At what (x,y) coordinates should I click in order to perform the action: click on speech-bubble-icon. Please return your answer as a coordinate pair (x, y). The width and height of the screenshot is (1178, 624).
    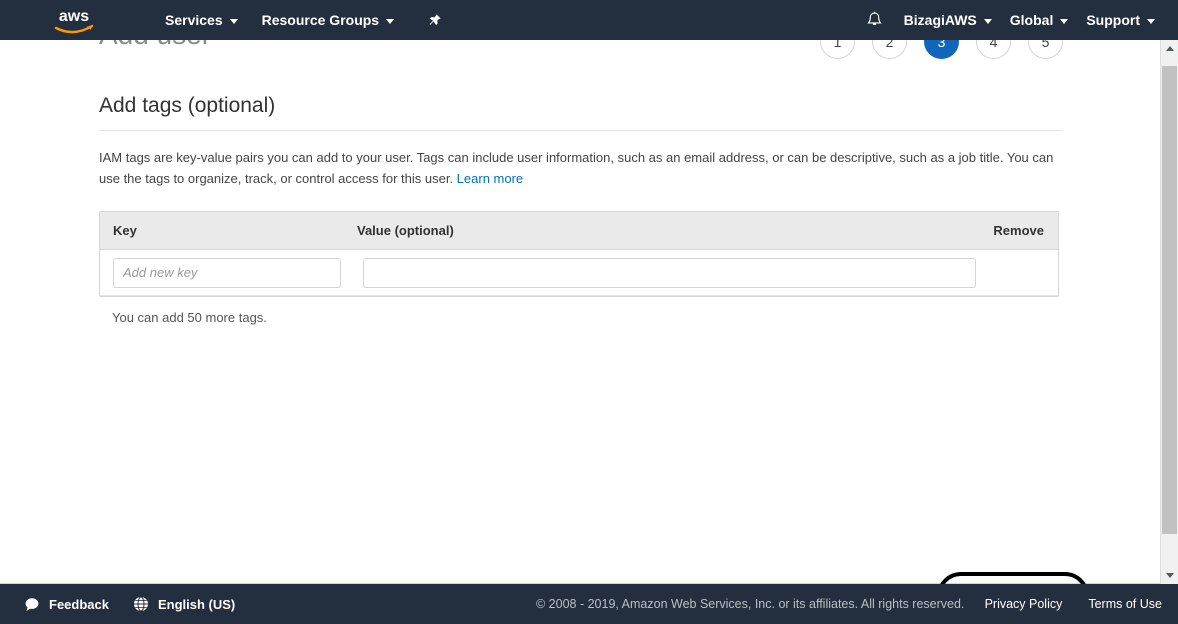
    Looking at the image, I should click on (32, 604).